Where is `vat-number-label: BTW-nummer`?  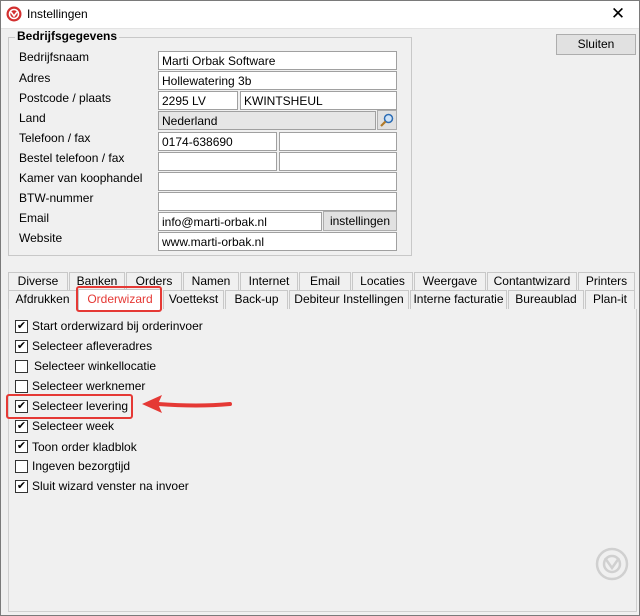 vat-number-label: BTW-nummer is located at coordinates (56, 198).